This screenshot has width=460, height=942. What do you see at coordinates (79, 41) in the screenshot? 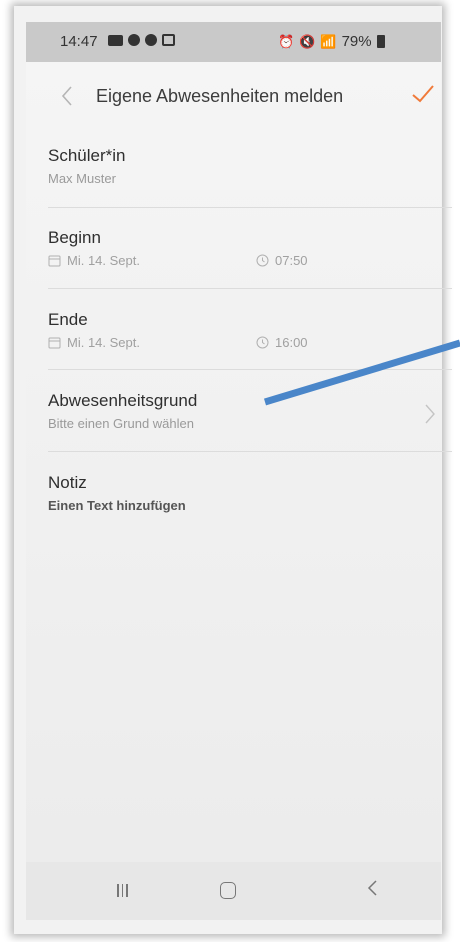
I see `status-time: 14:47` at bounding box center [79, 41].